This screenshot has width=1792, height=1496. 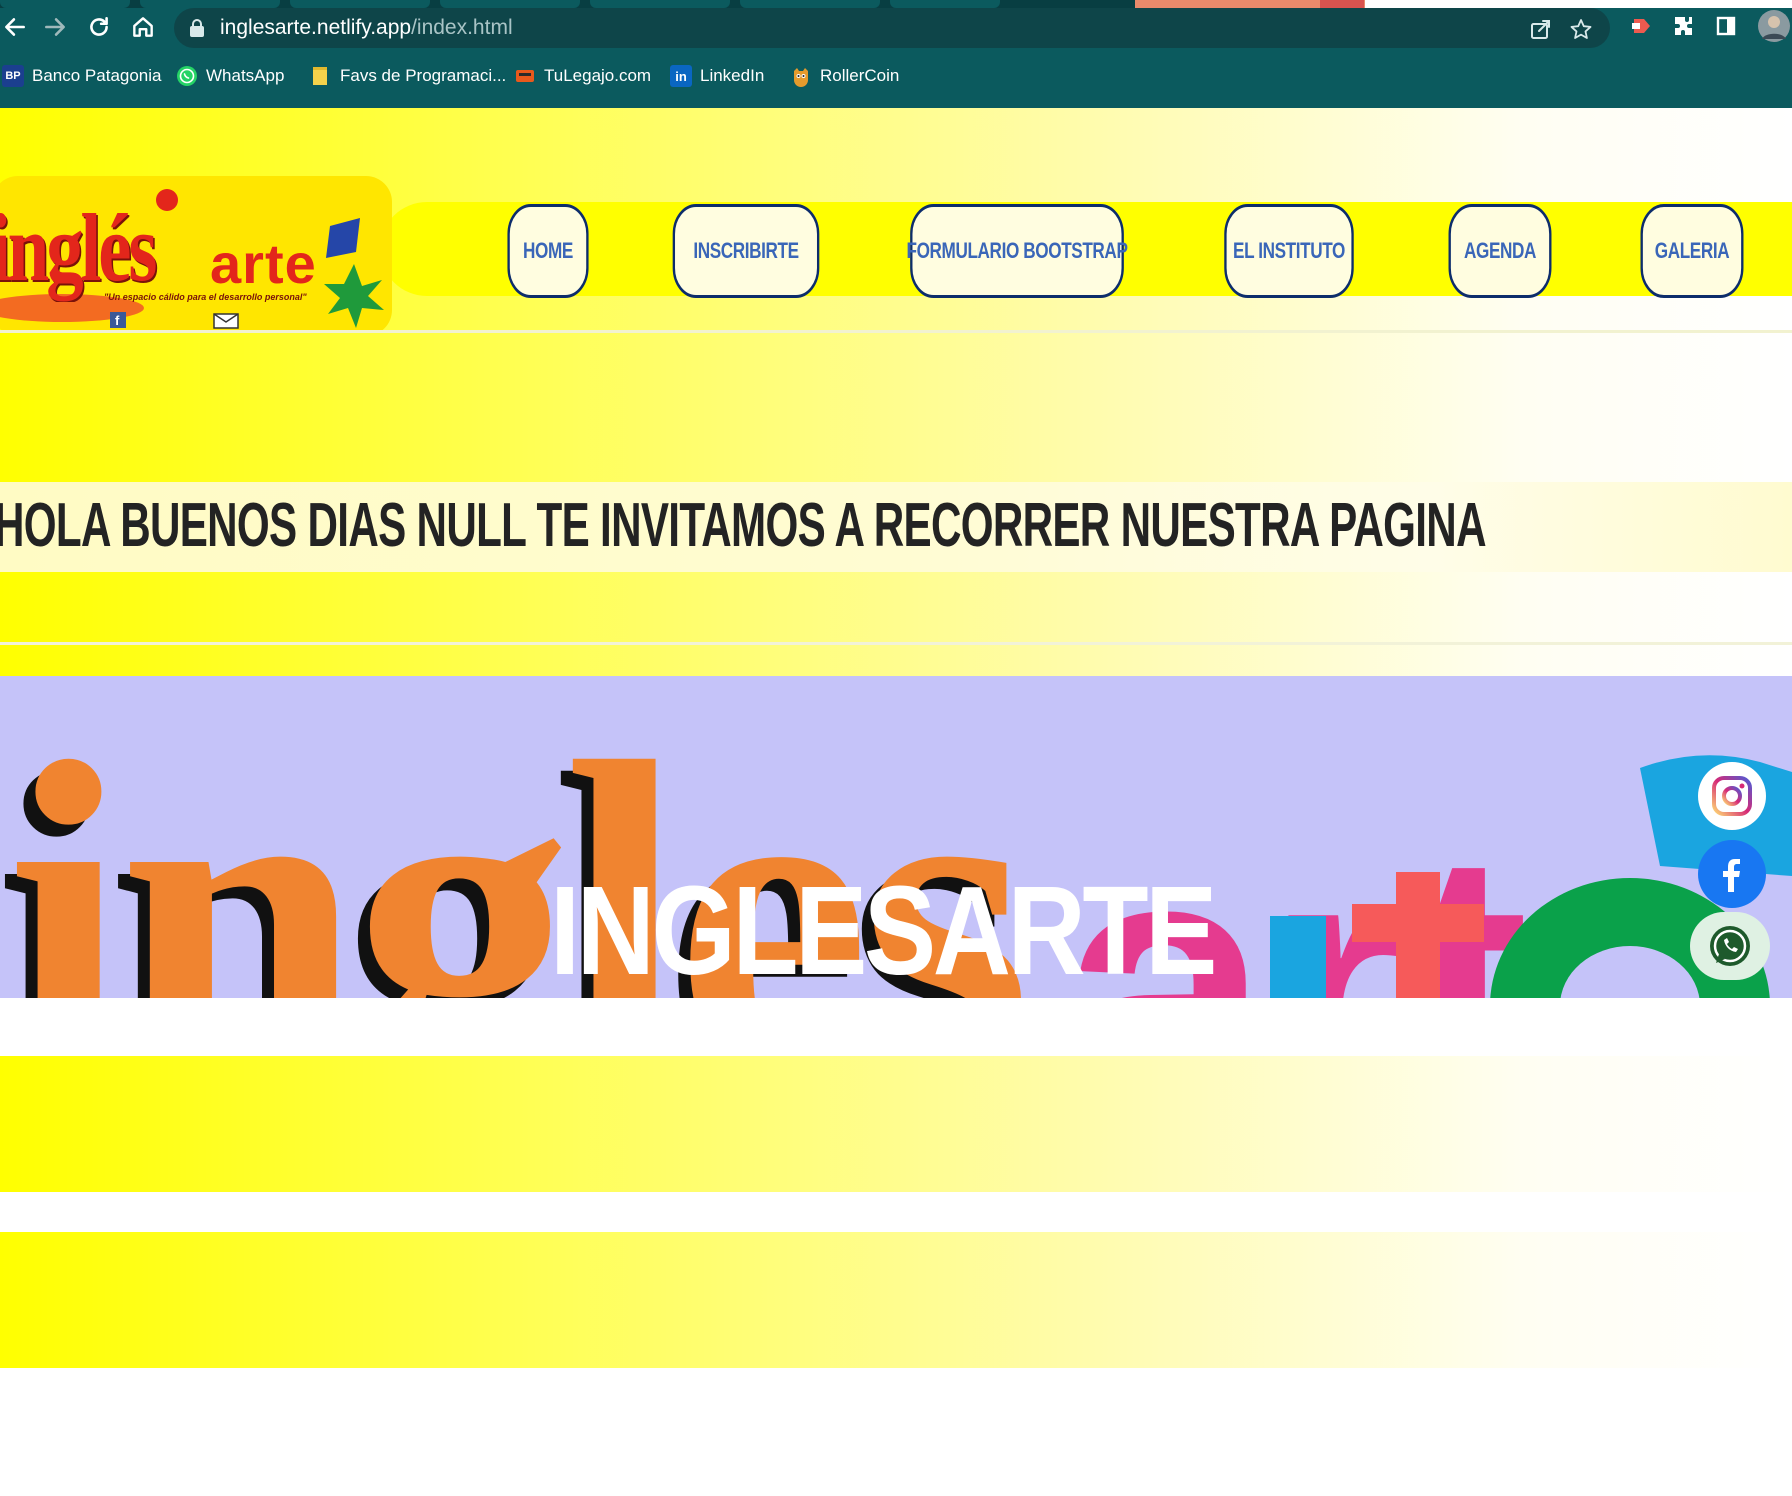 What do you see at coordinates (1342, 4) in the screenshot?
I see `close-tab-icon` at bounding box center [1342, 4].